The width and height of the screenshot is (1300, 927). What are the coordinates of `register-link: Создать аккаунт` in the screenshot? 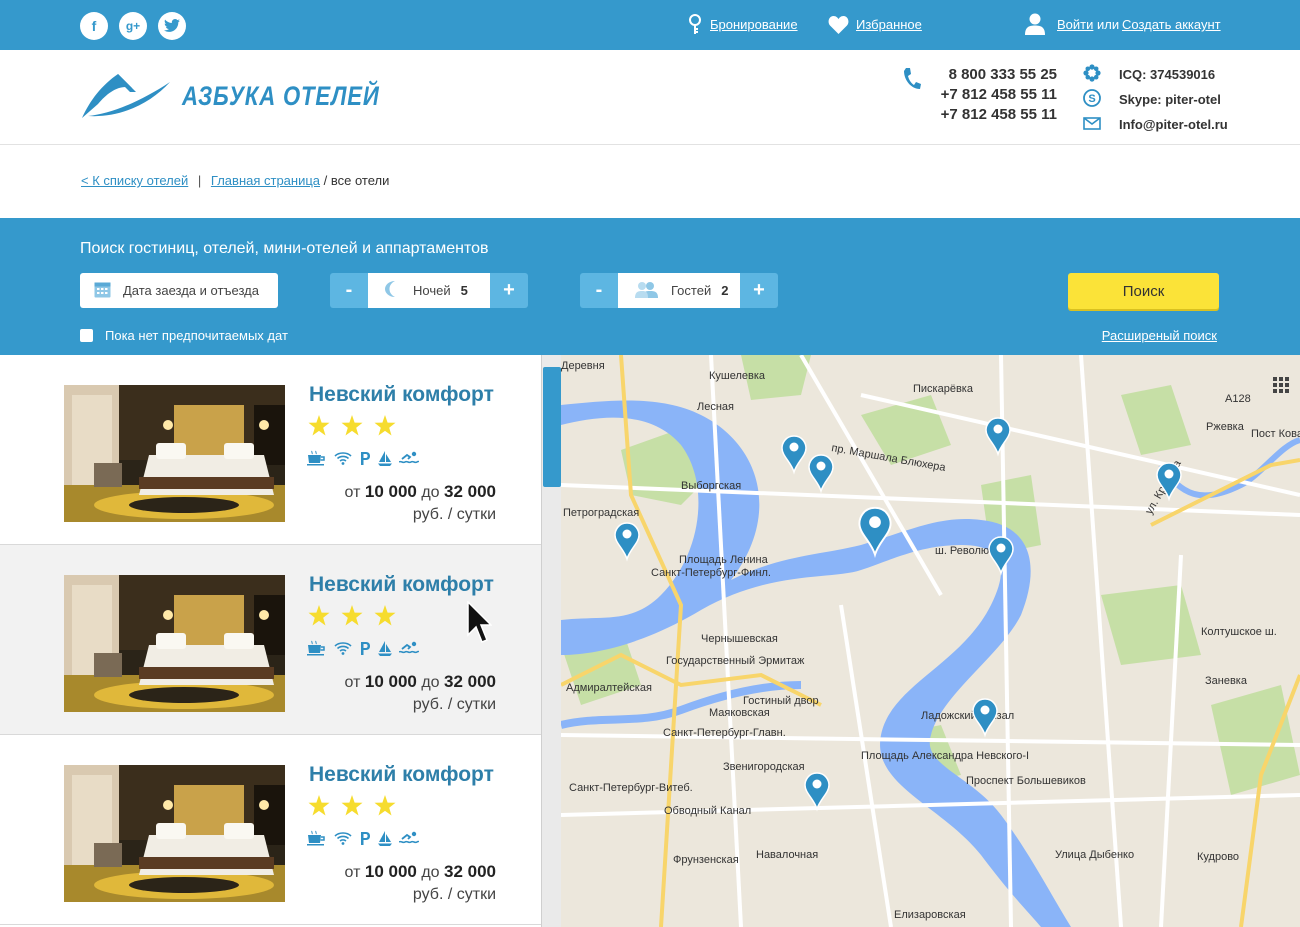 It's located at (1171, 24).